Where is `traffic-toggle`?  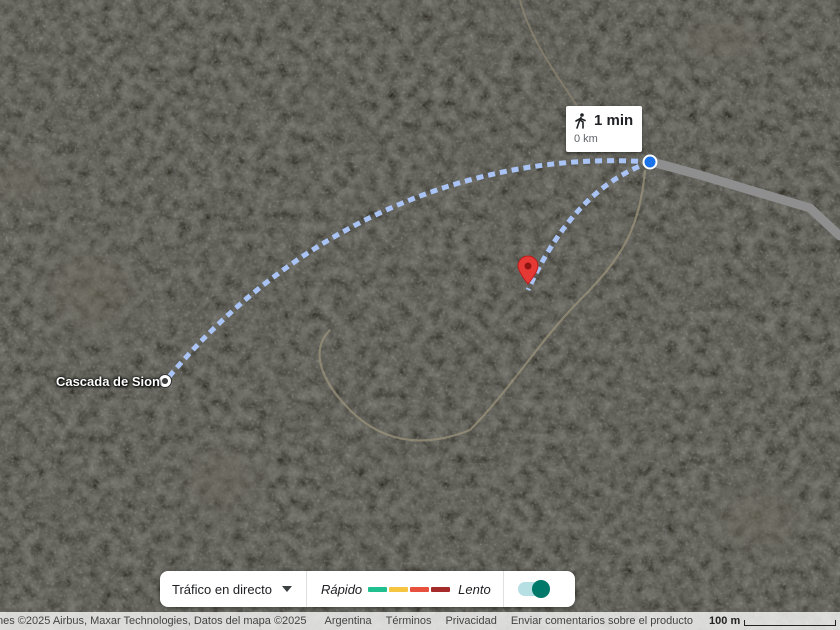 traffic-toggle is located at coordinates (533, 589).